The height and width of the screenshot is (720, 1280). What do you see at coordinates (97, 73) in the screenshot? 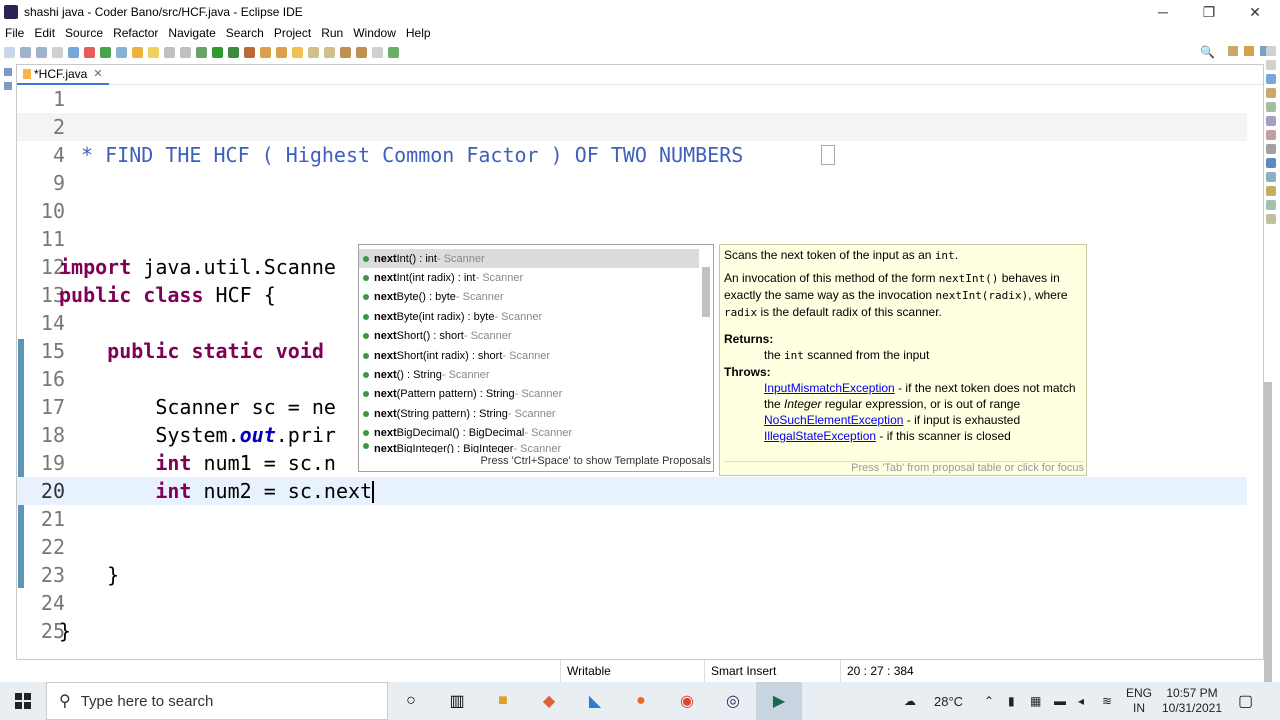
I see `tab-close-icon: ✕` at bounding box center [97, 73].